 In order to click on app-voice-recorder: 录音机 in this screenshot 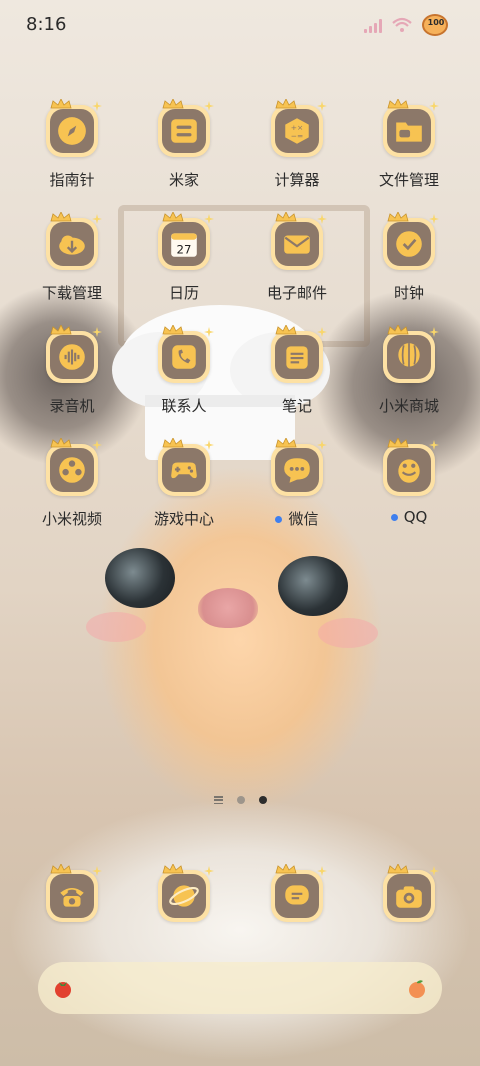, I will do `click(72, 370)`.